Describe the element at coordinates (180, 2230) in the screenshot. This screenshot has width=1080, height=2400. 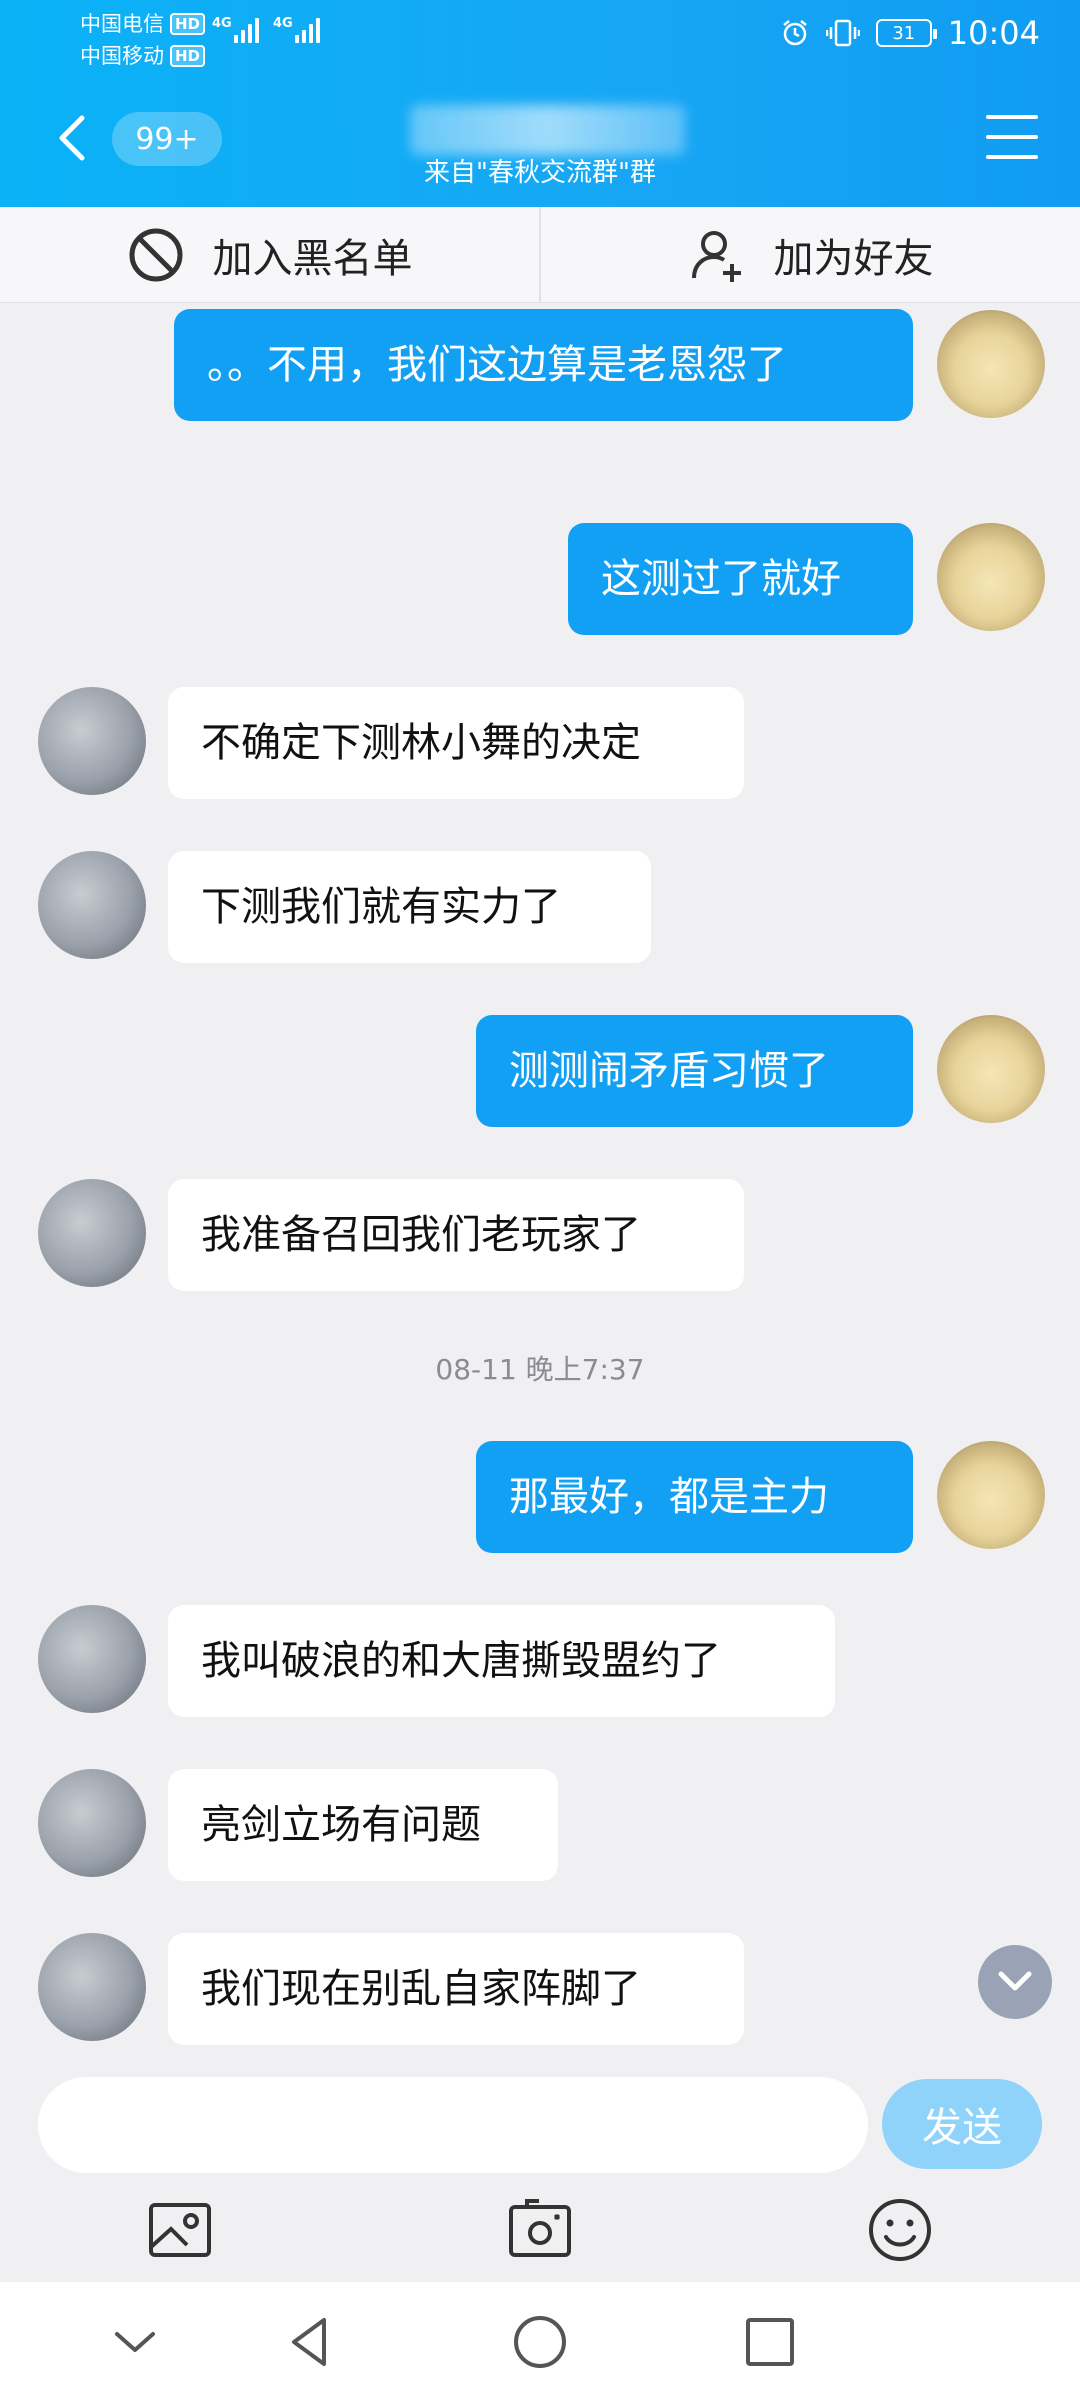
I see `image-icon` at that location.